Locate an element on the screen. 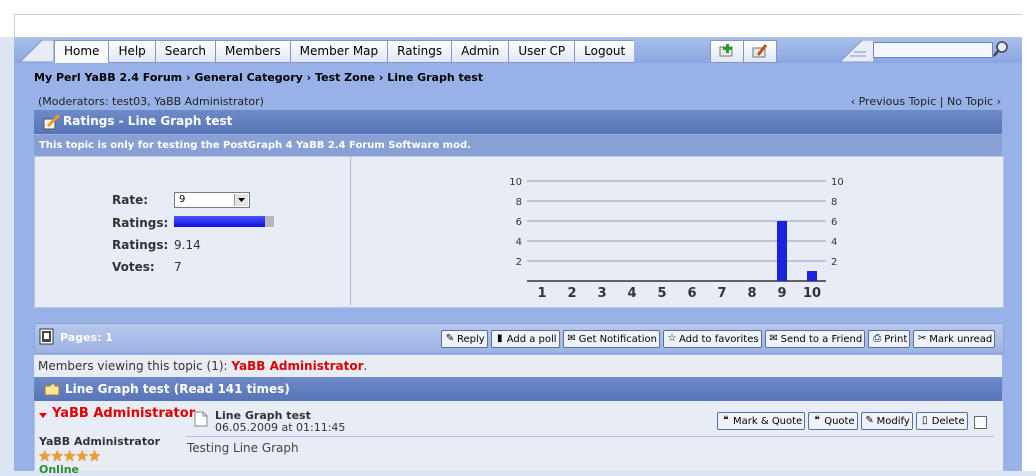 The width and height of the screenshot is (1036, 476). y-tick-label-left: 4 is located at coordinates (519, 242).